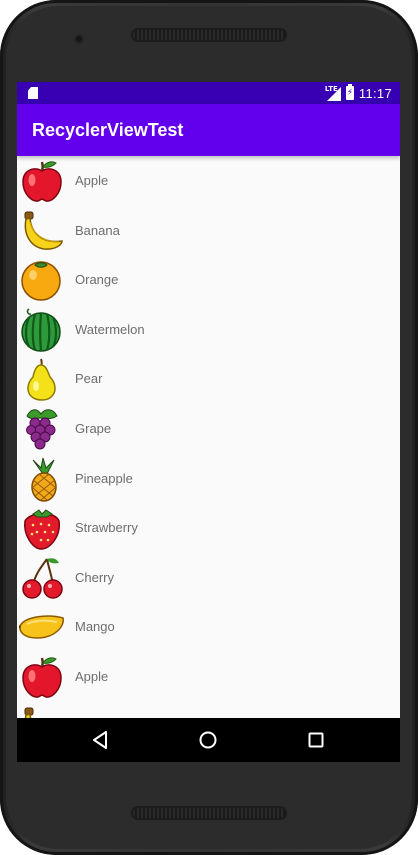 This screenshot has height=855, width=418. I want to click on lte-signal-icon: LTE, so click(332, 93).